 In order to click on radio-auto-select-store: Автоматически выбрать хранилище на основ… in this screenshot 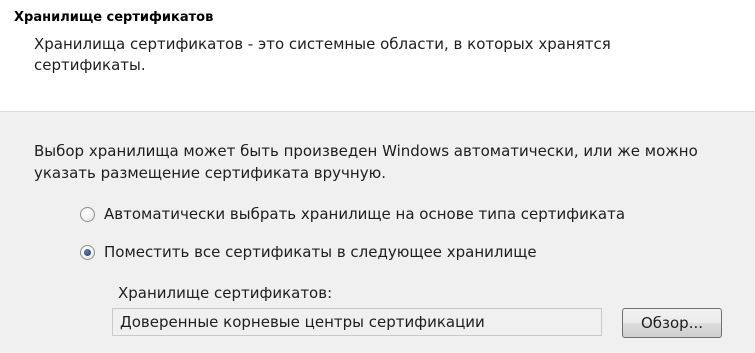, I will do `click(352, 214)`.